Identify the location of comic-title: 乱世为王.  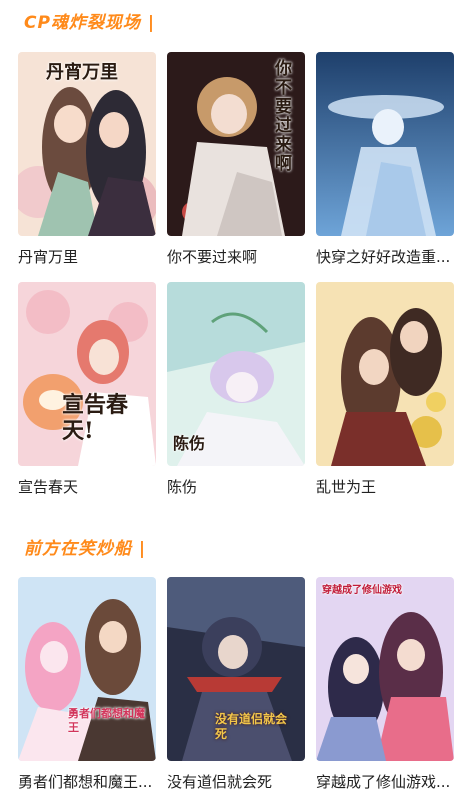
(385, 486).